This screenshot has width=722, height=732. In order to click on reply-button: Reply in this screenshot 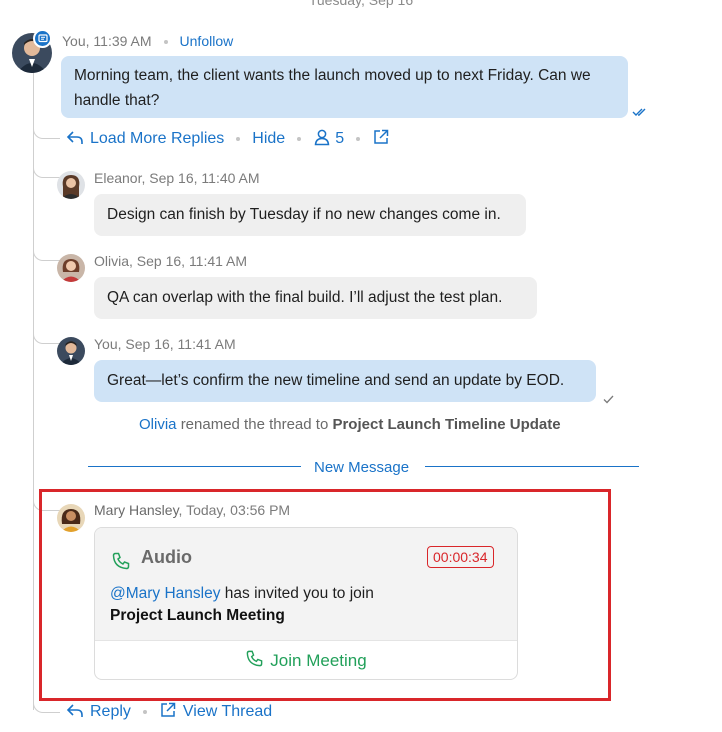, I will do `click(110, 712)`.